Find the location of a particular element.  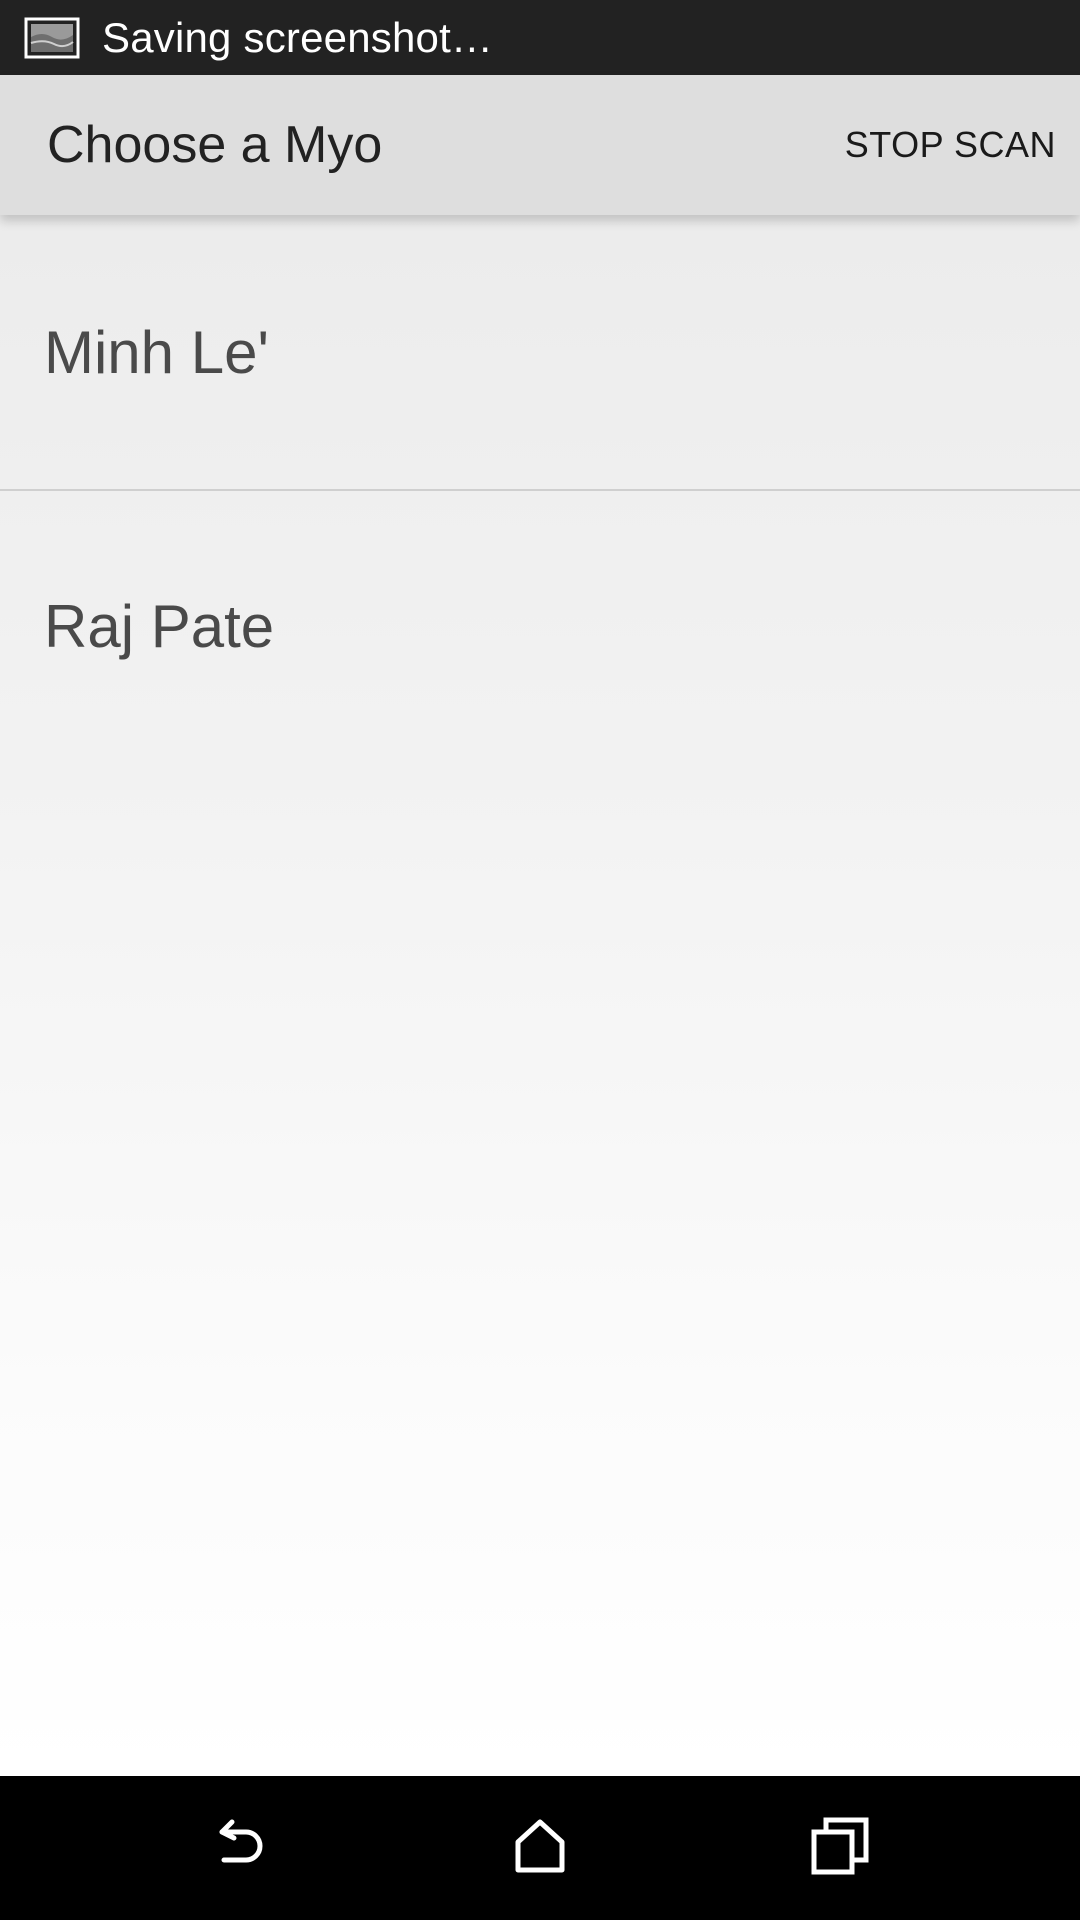

screenshot-icon is located at coordinates (52, 38).